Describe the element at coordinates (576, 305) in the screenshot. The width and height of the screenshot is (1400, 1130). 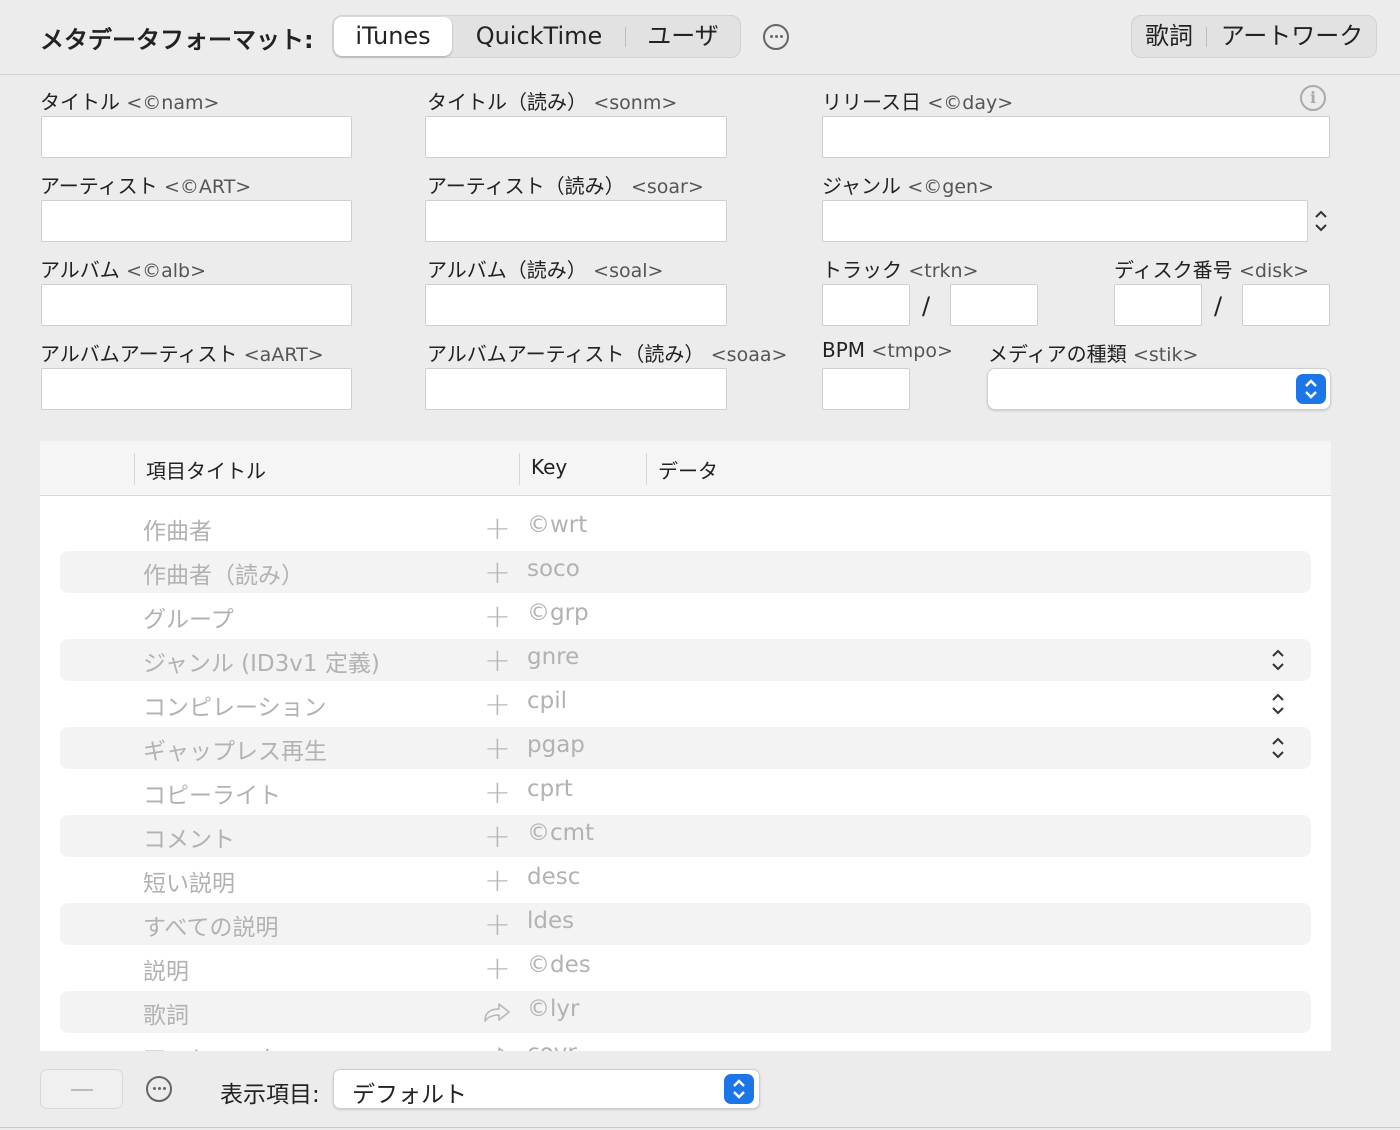
I see `album-sort-field` at that location.